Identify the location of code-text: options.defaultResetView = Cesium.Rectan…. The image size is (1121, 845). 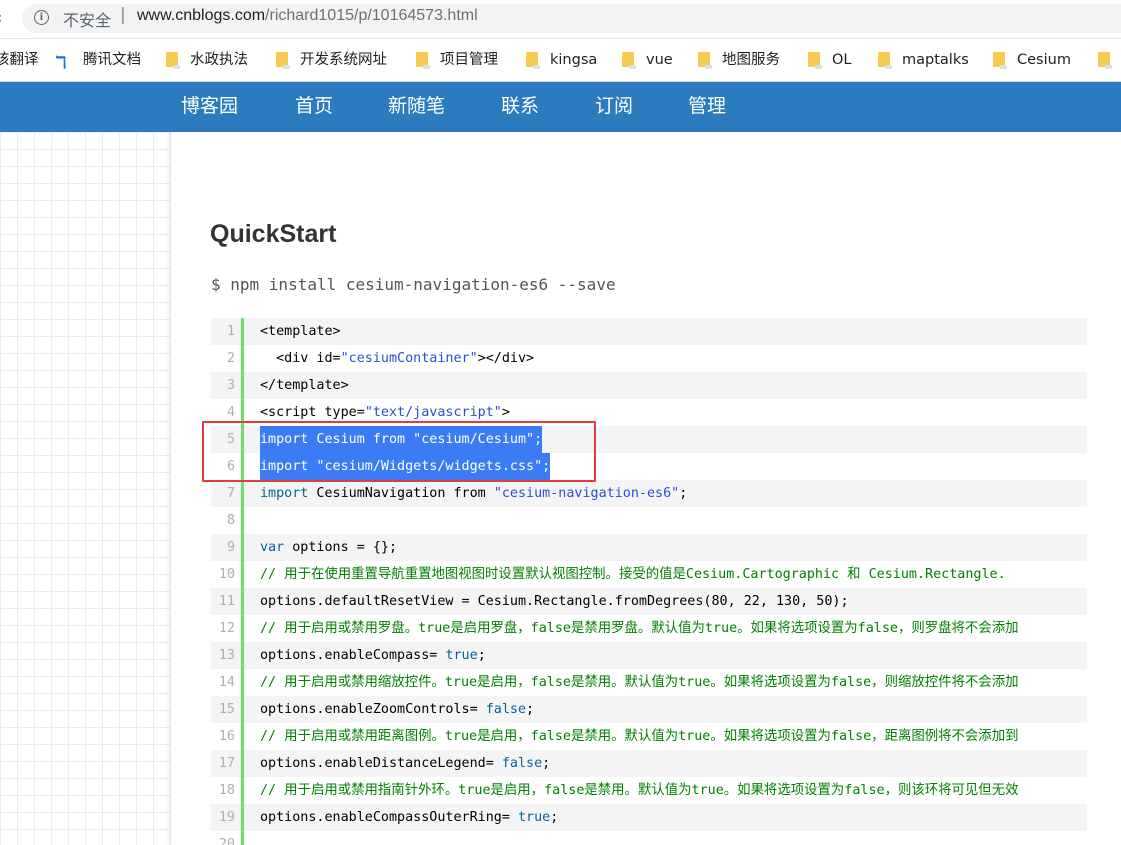
(554, 601).